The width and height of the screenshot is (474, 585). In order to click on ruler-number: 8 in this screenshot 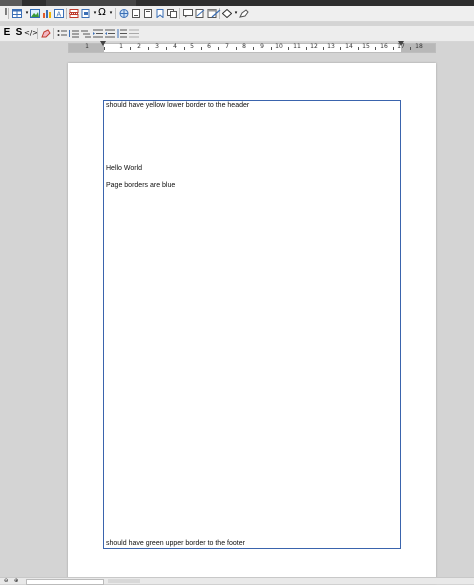, I will do `click(244, 46)`.